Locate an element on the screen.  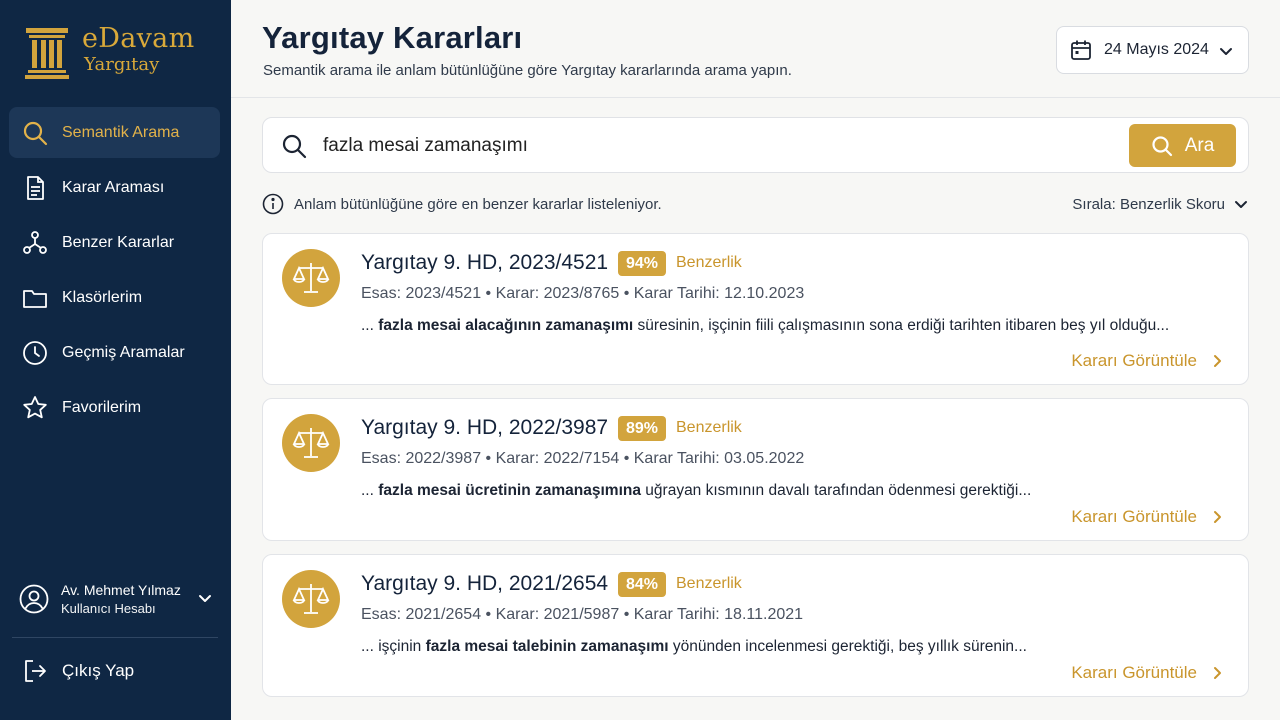
scales-emblem is located at coordinates (311, 278).